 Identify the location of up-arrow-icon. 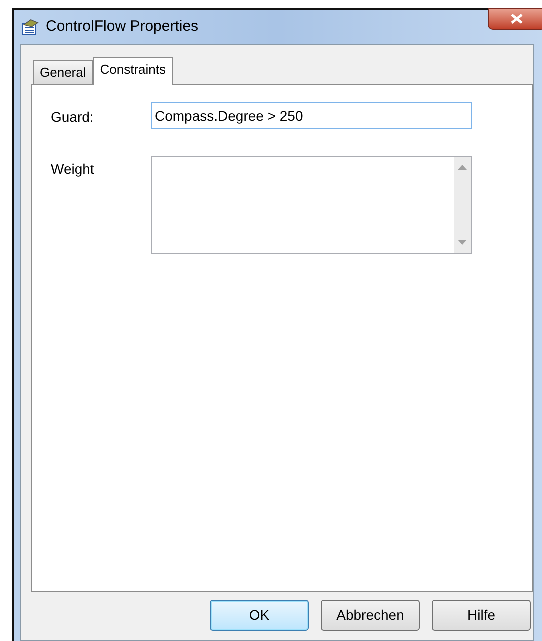
(462, 167).